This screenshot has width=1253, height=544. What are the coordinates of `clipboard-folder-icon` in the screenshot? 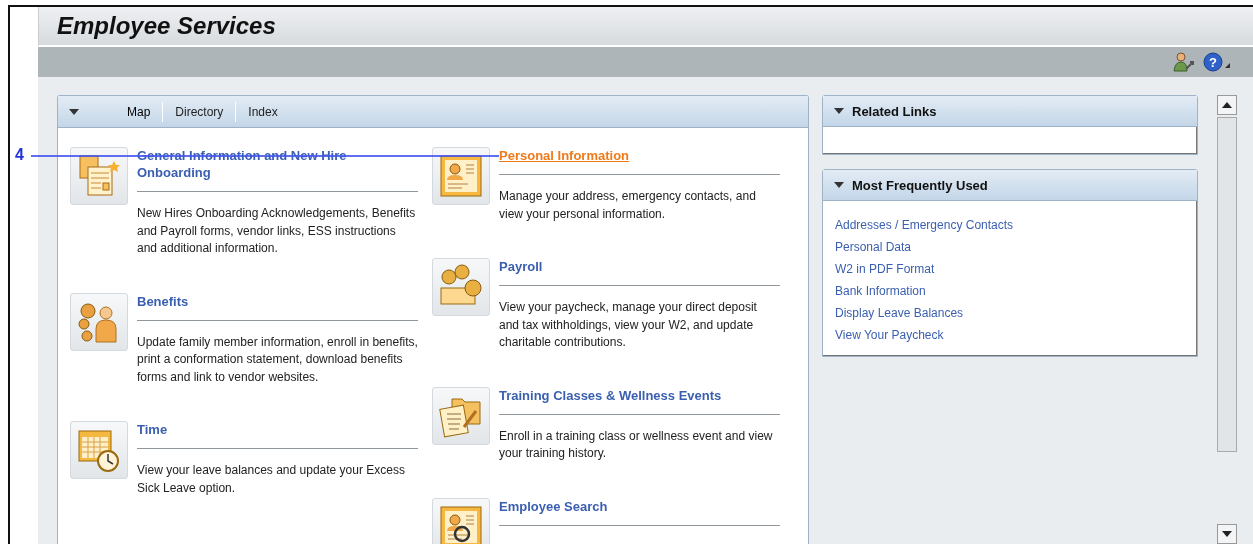 It's located at (461, 415).